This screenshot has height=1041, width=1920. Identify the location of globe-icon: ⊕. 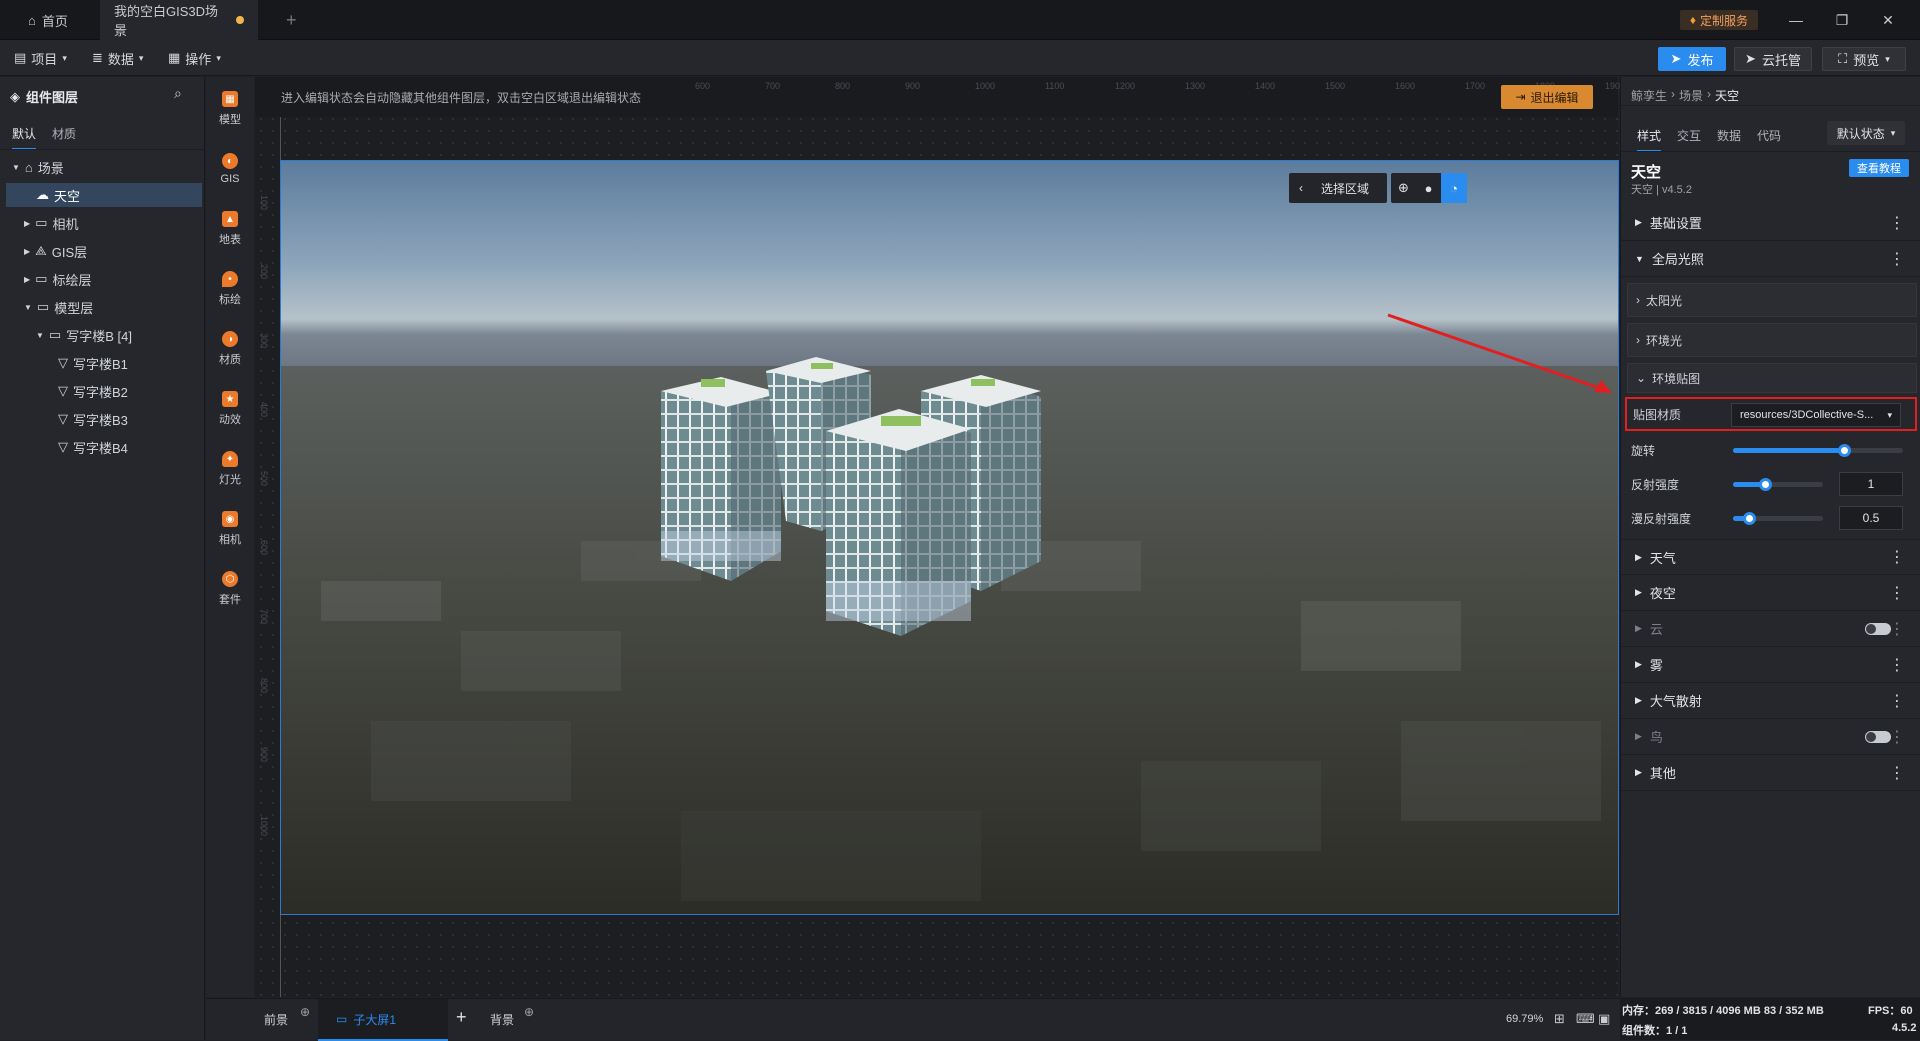
(1403, 188).